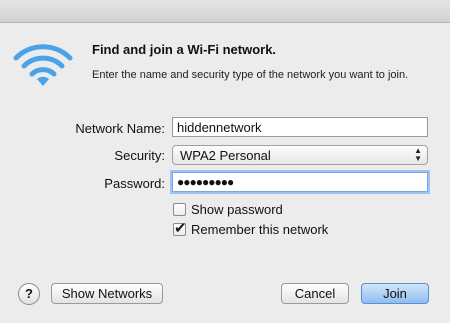 The width and height of the screenshot is (450, 323). I want to click on show-password-checkbox, so click(179, 209).